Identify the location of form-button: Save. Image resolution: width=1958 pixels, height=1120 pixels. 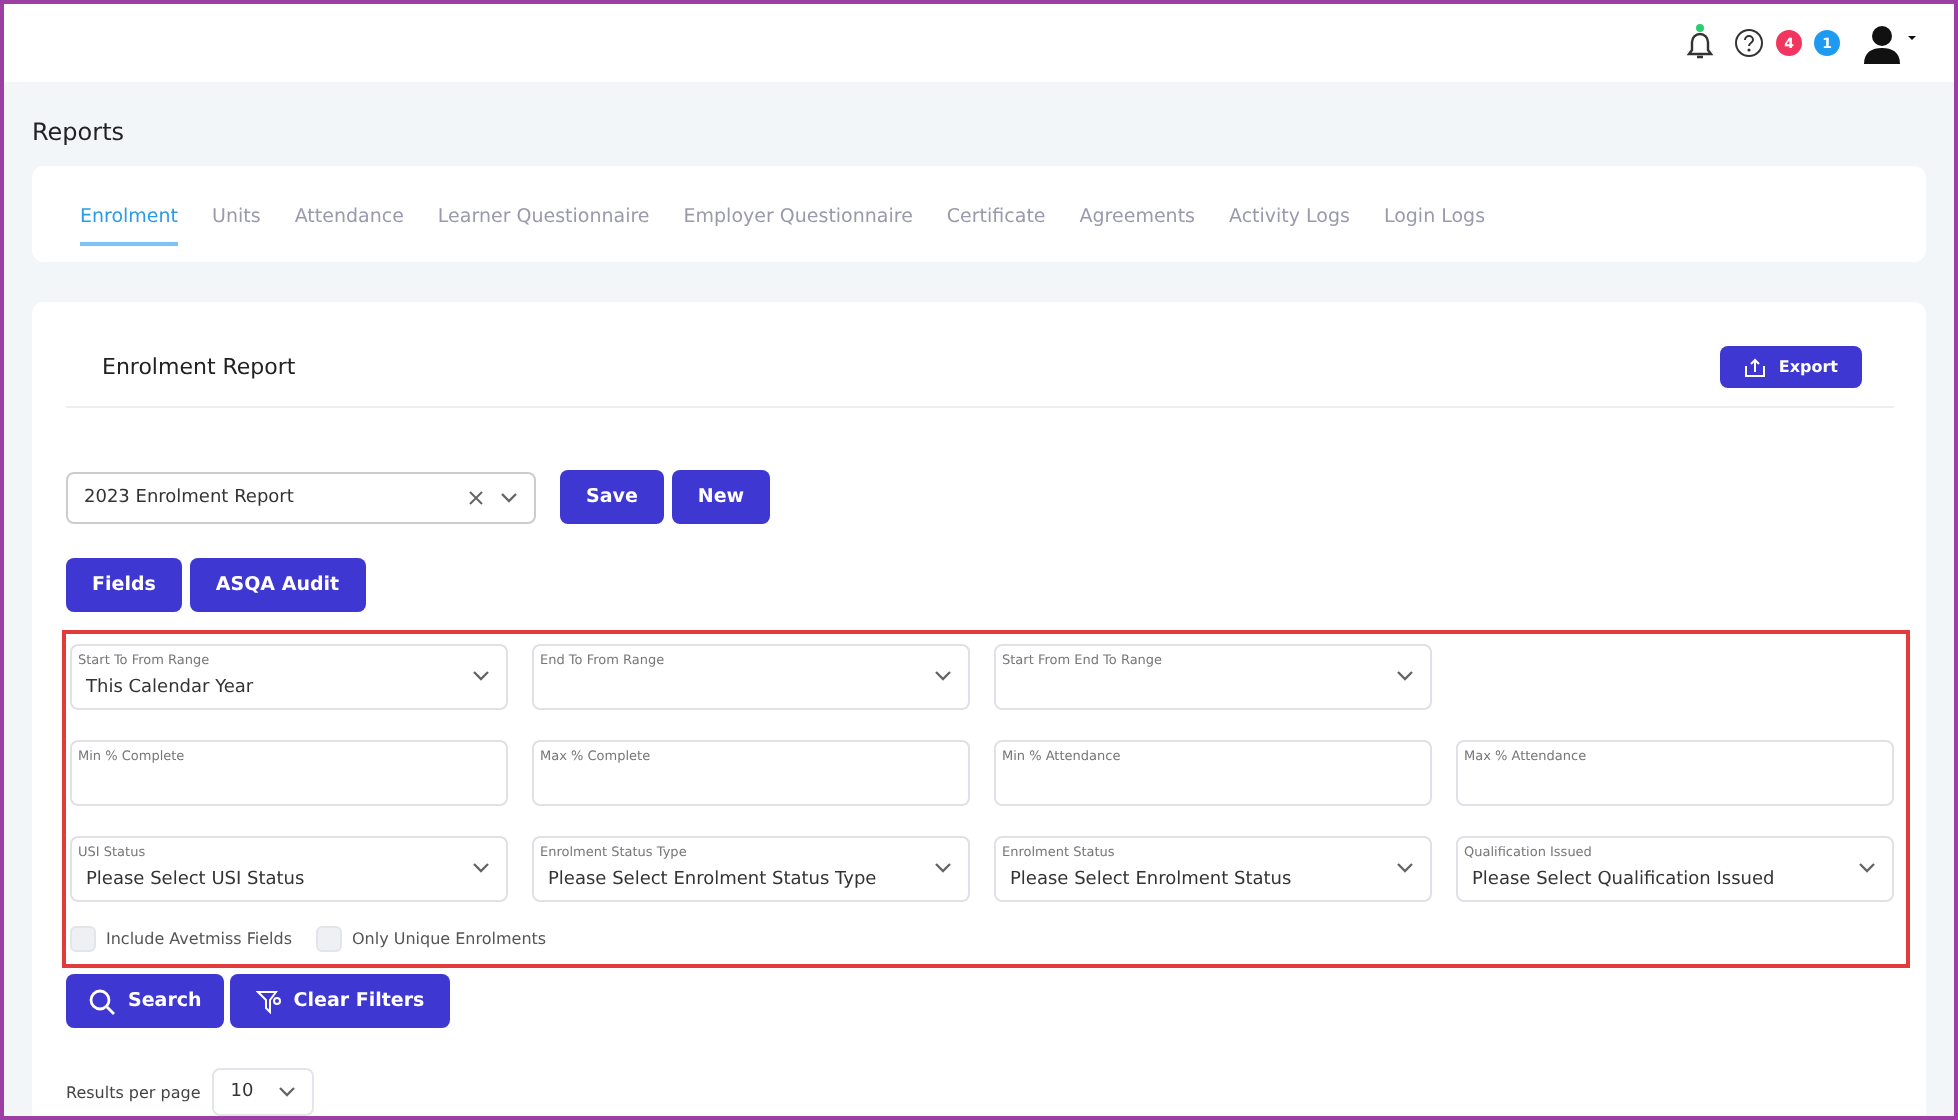
(612, 497).